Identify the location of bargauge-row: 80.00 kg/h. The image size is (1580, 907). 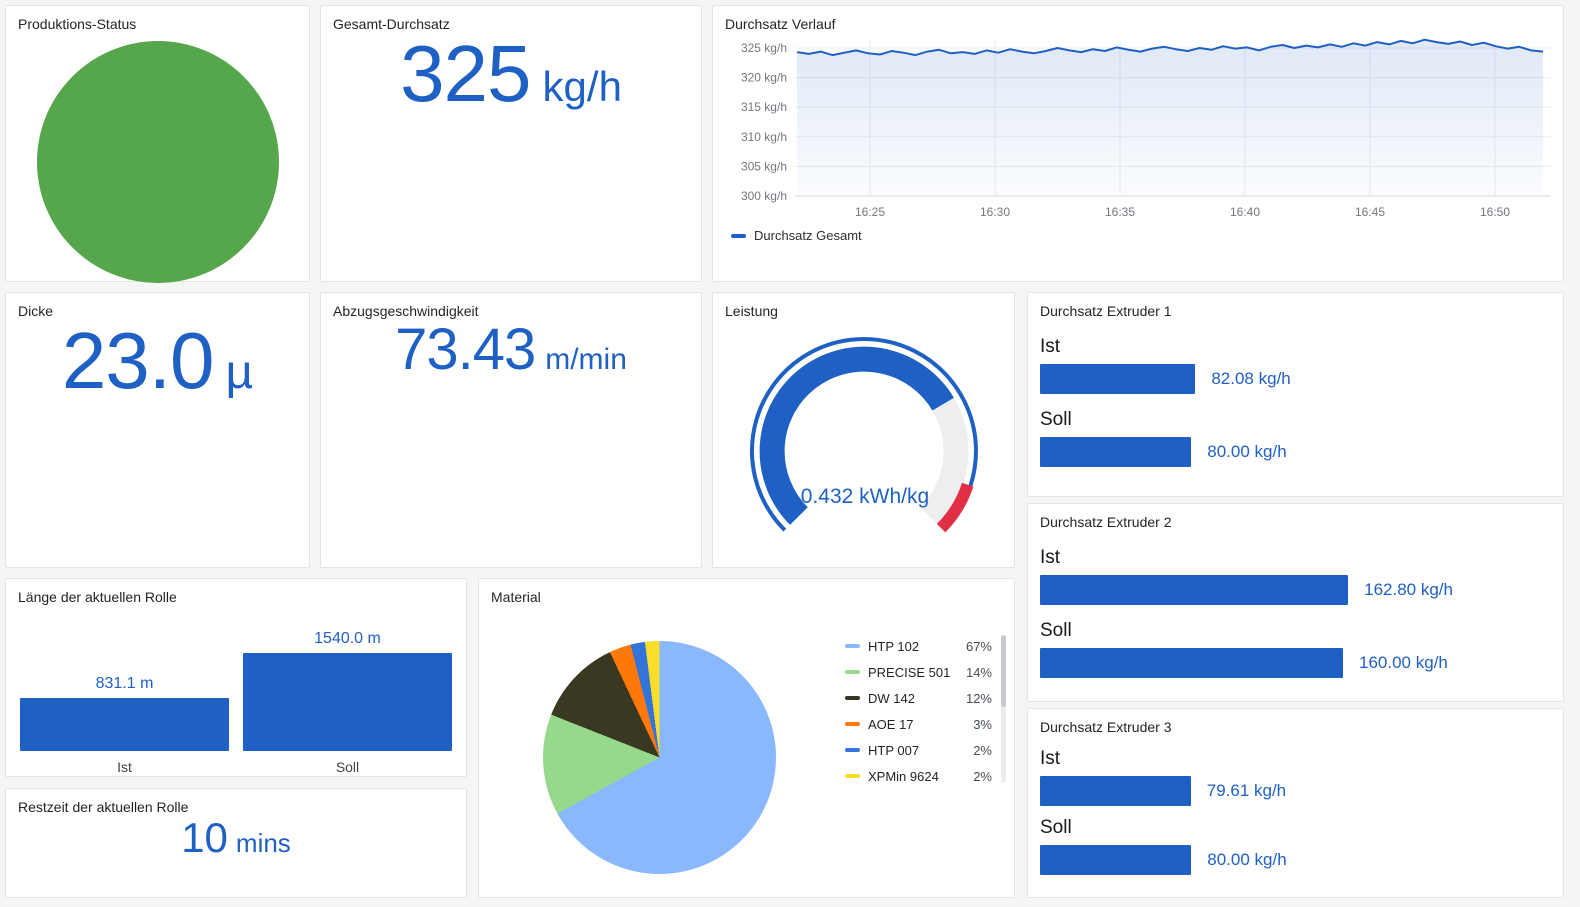
(1295, 860).